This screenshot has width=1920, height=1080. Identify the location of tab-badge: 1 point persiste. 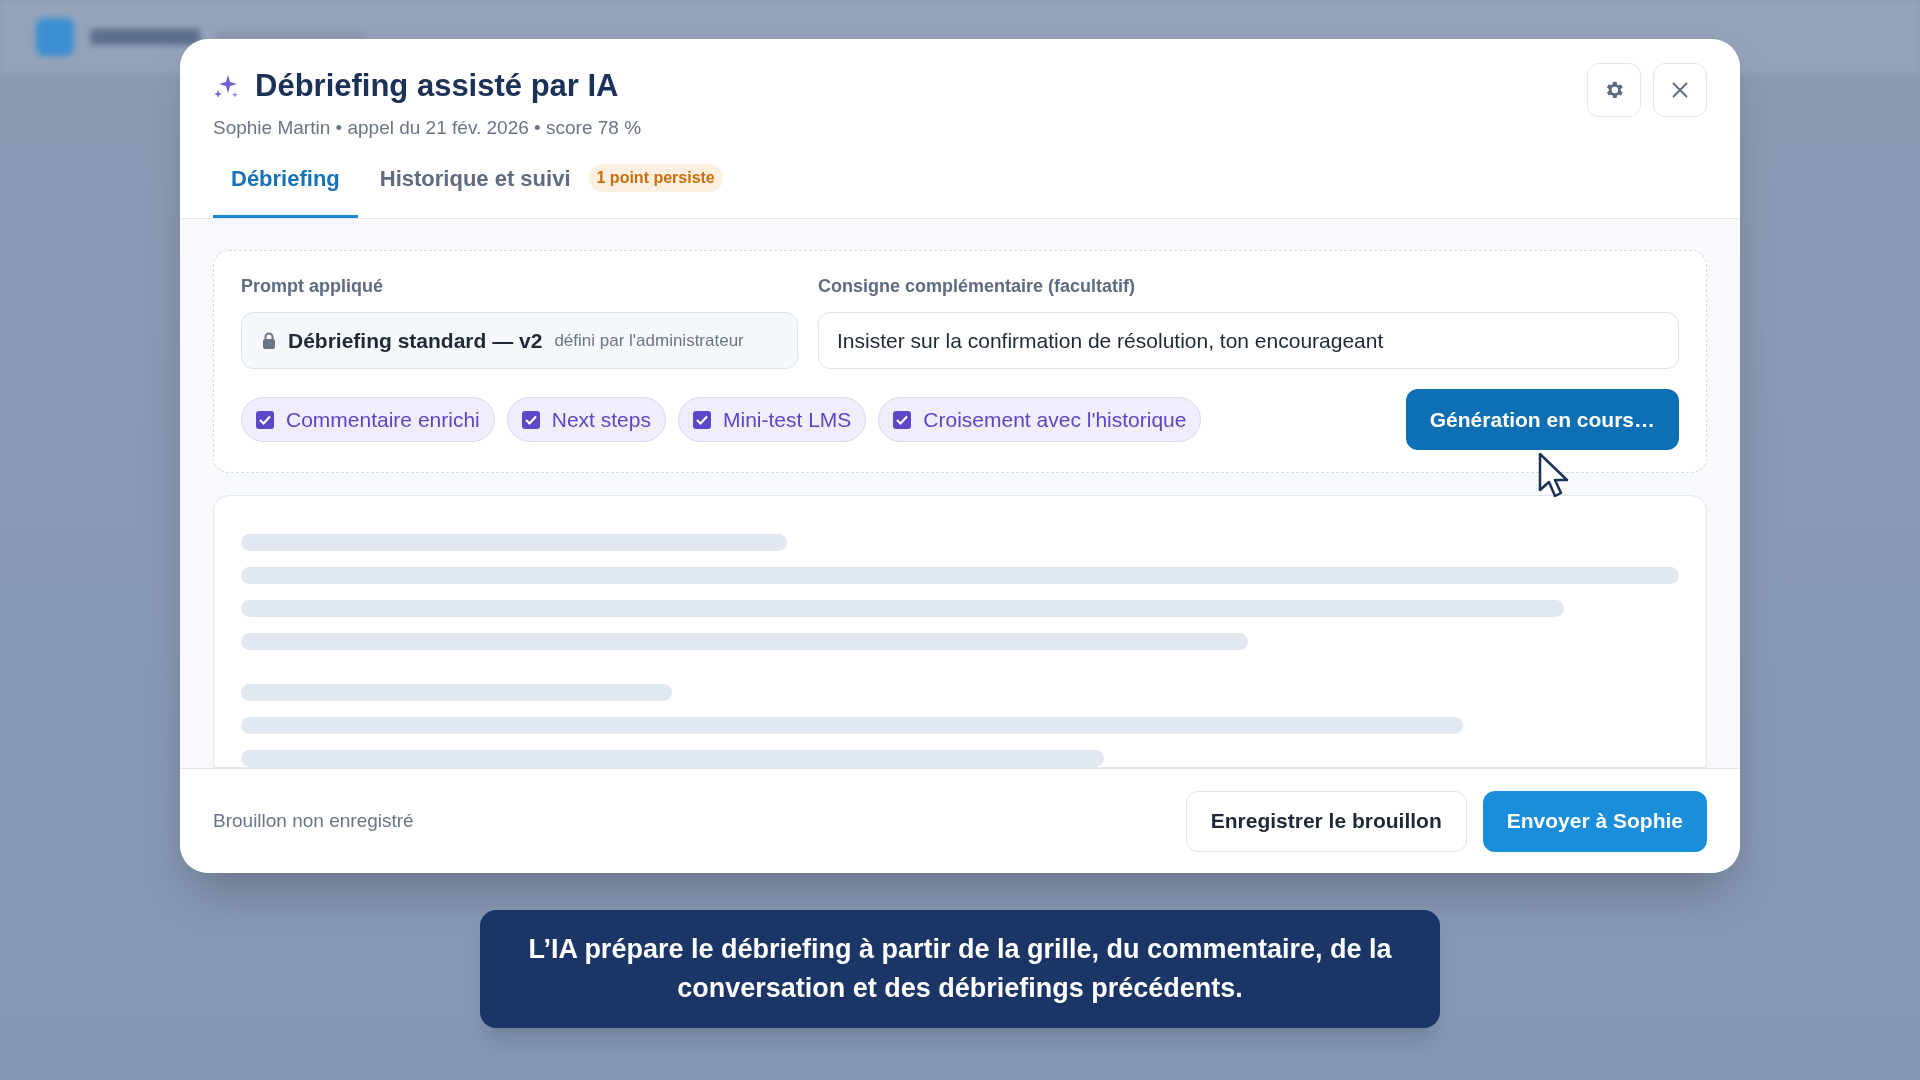
(655, 178).